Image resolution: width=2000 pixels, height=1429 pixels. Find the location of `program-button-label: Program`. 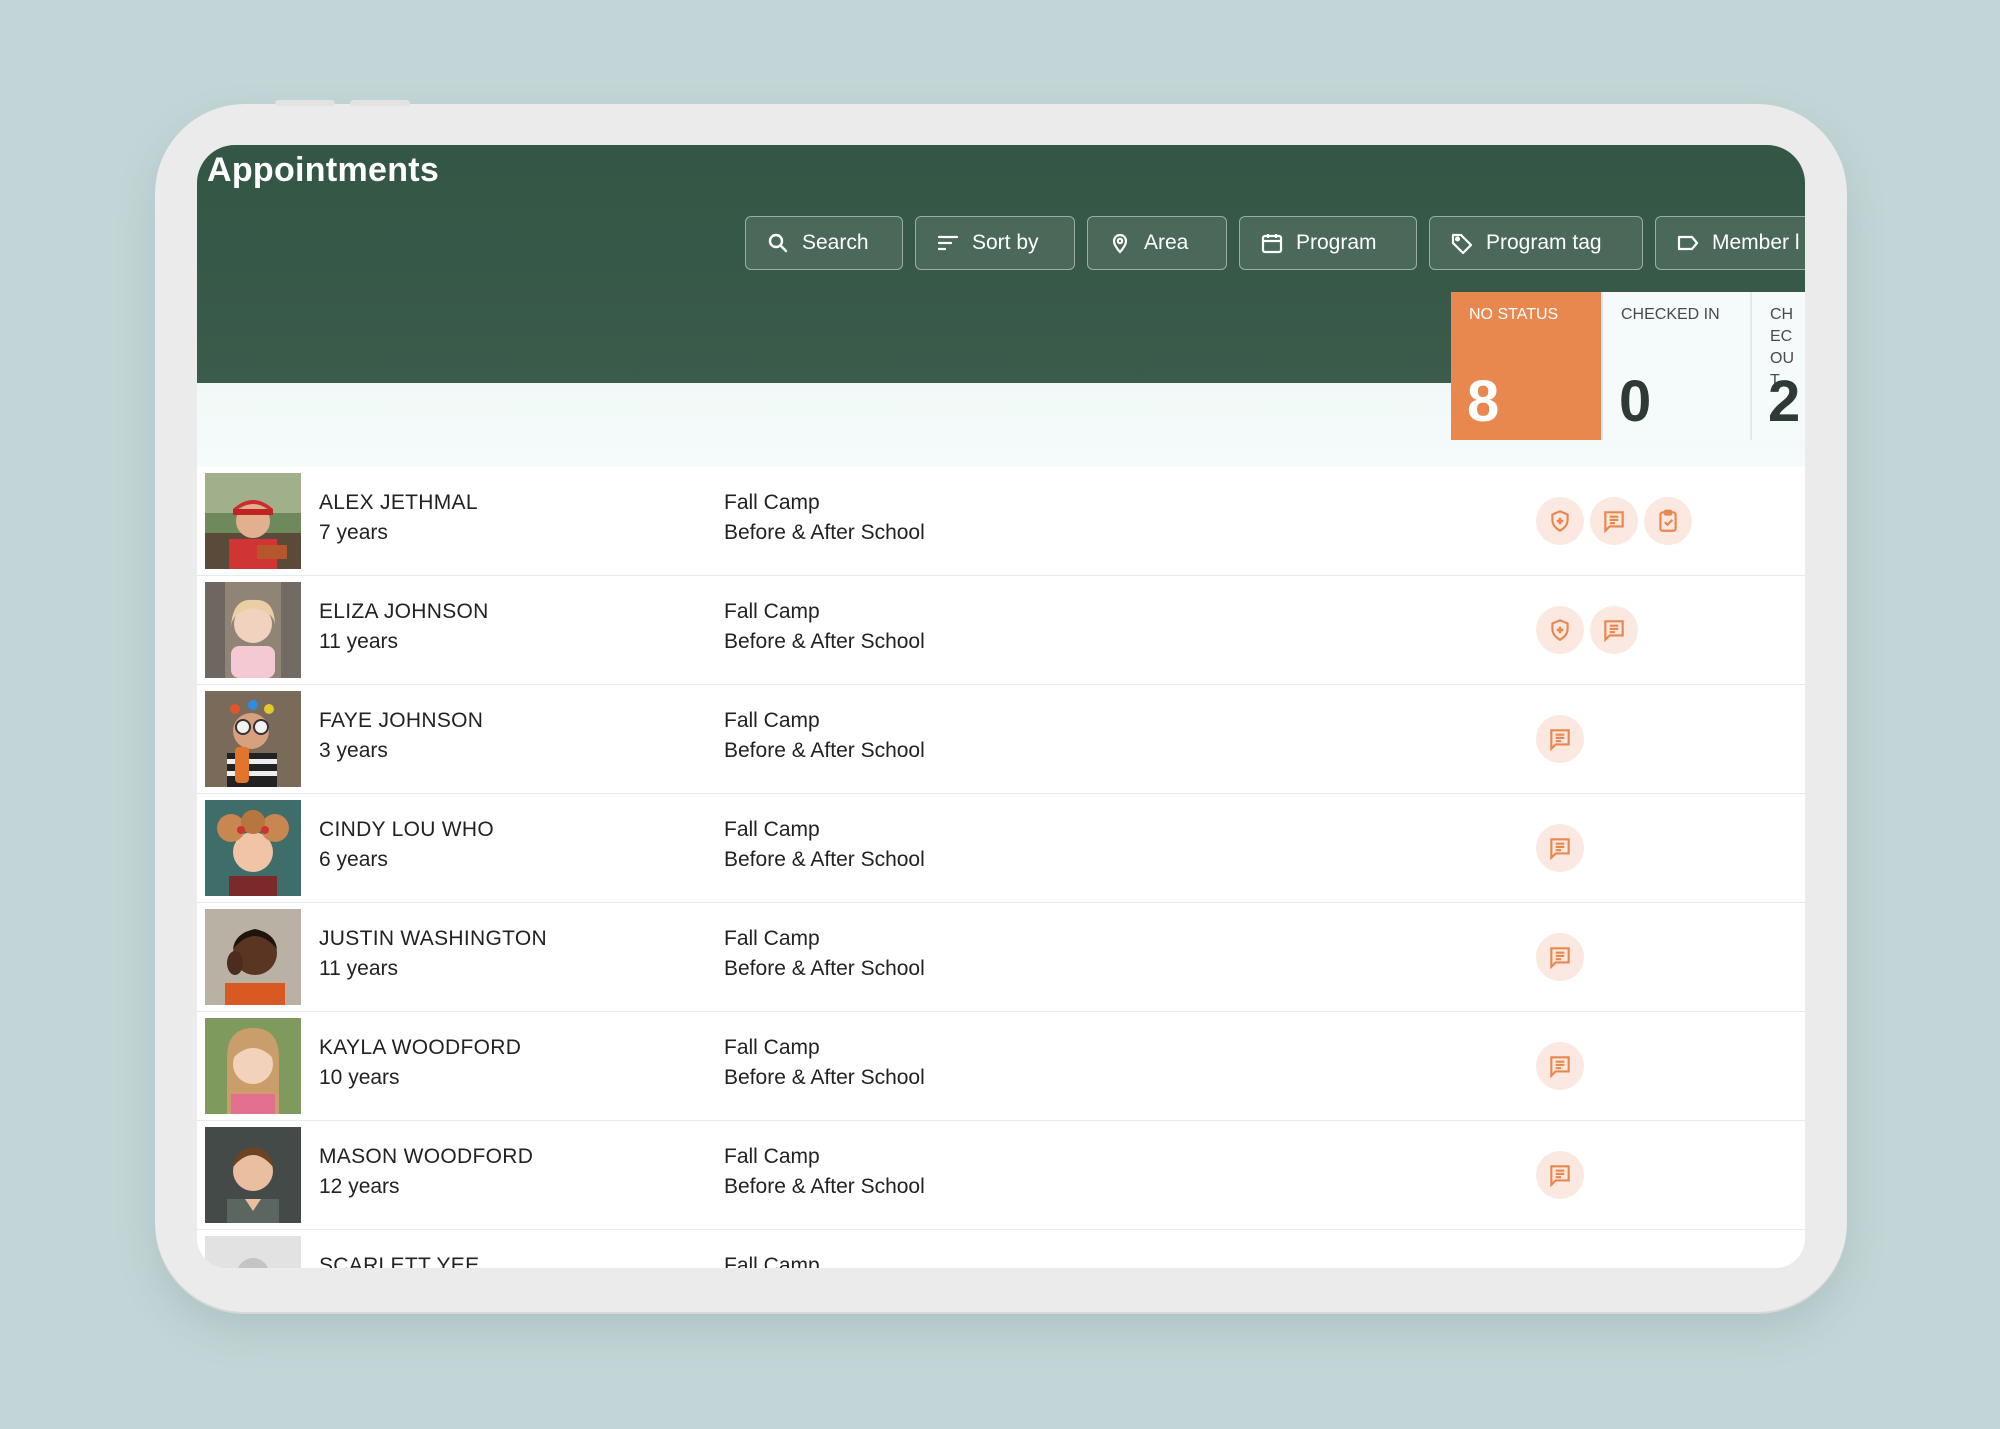

program-button-label: Program is located at coordinates (1336, 242).